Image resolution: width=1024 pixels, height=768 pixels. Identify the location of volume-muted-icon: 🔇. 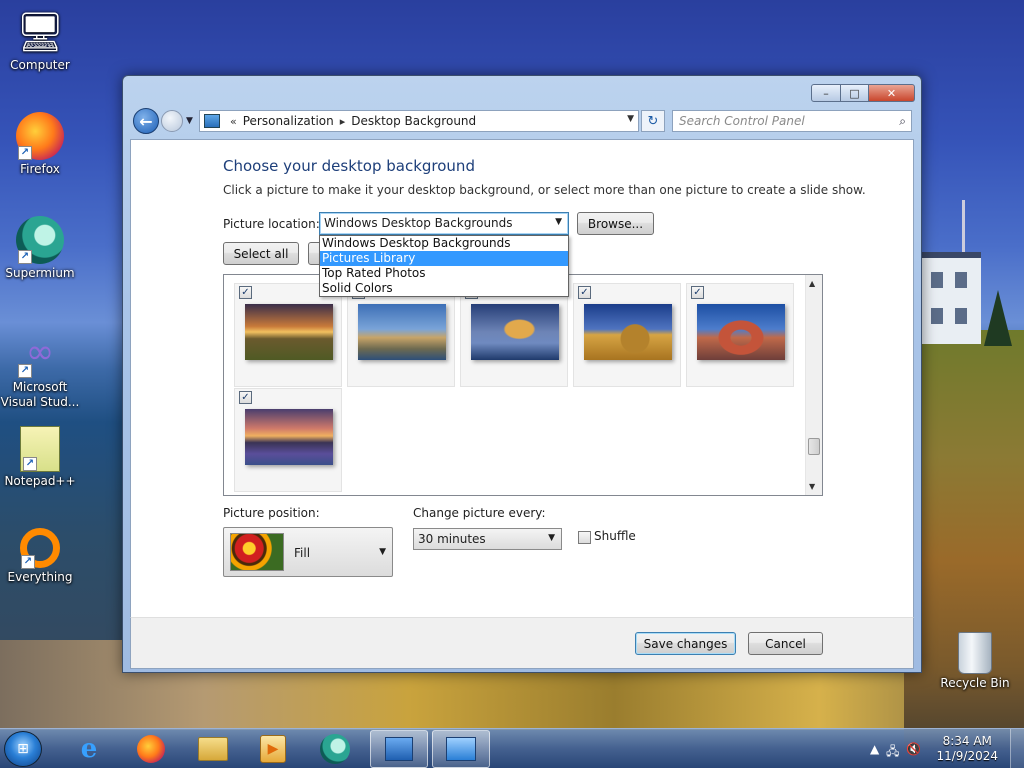
(913, 749).